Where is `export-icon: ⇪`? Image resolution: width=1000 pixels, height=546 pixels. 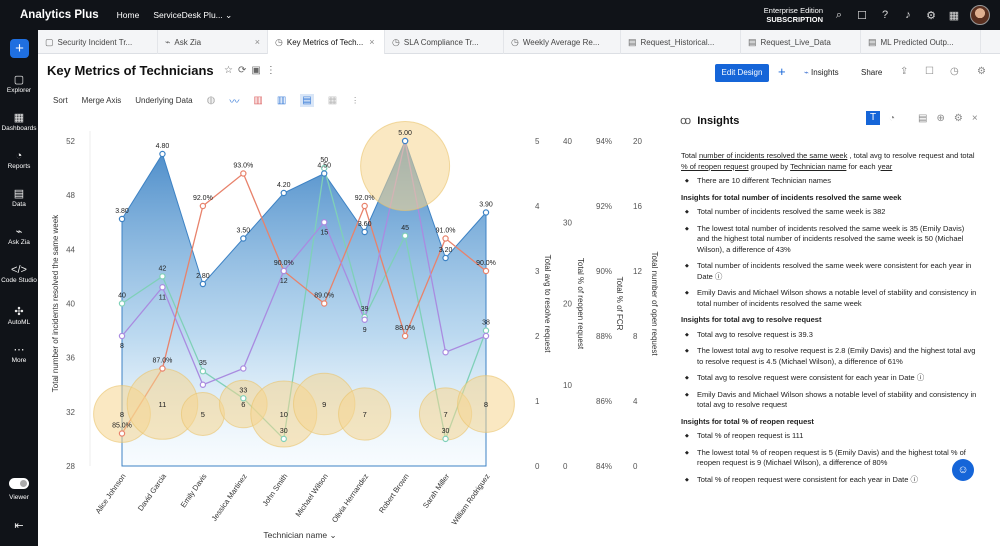
export-icon: ⇪ is located at coordinates (904, 71).